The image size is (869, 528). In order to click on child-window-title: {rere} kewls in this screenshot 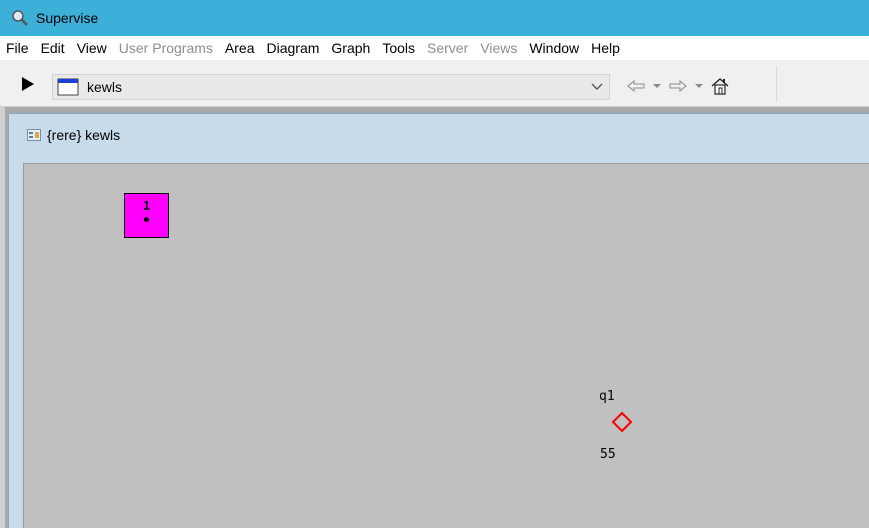, I will do `click(84, 135)`.